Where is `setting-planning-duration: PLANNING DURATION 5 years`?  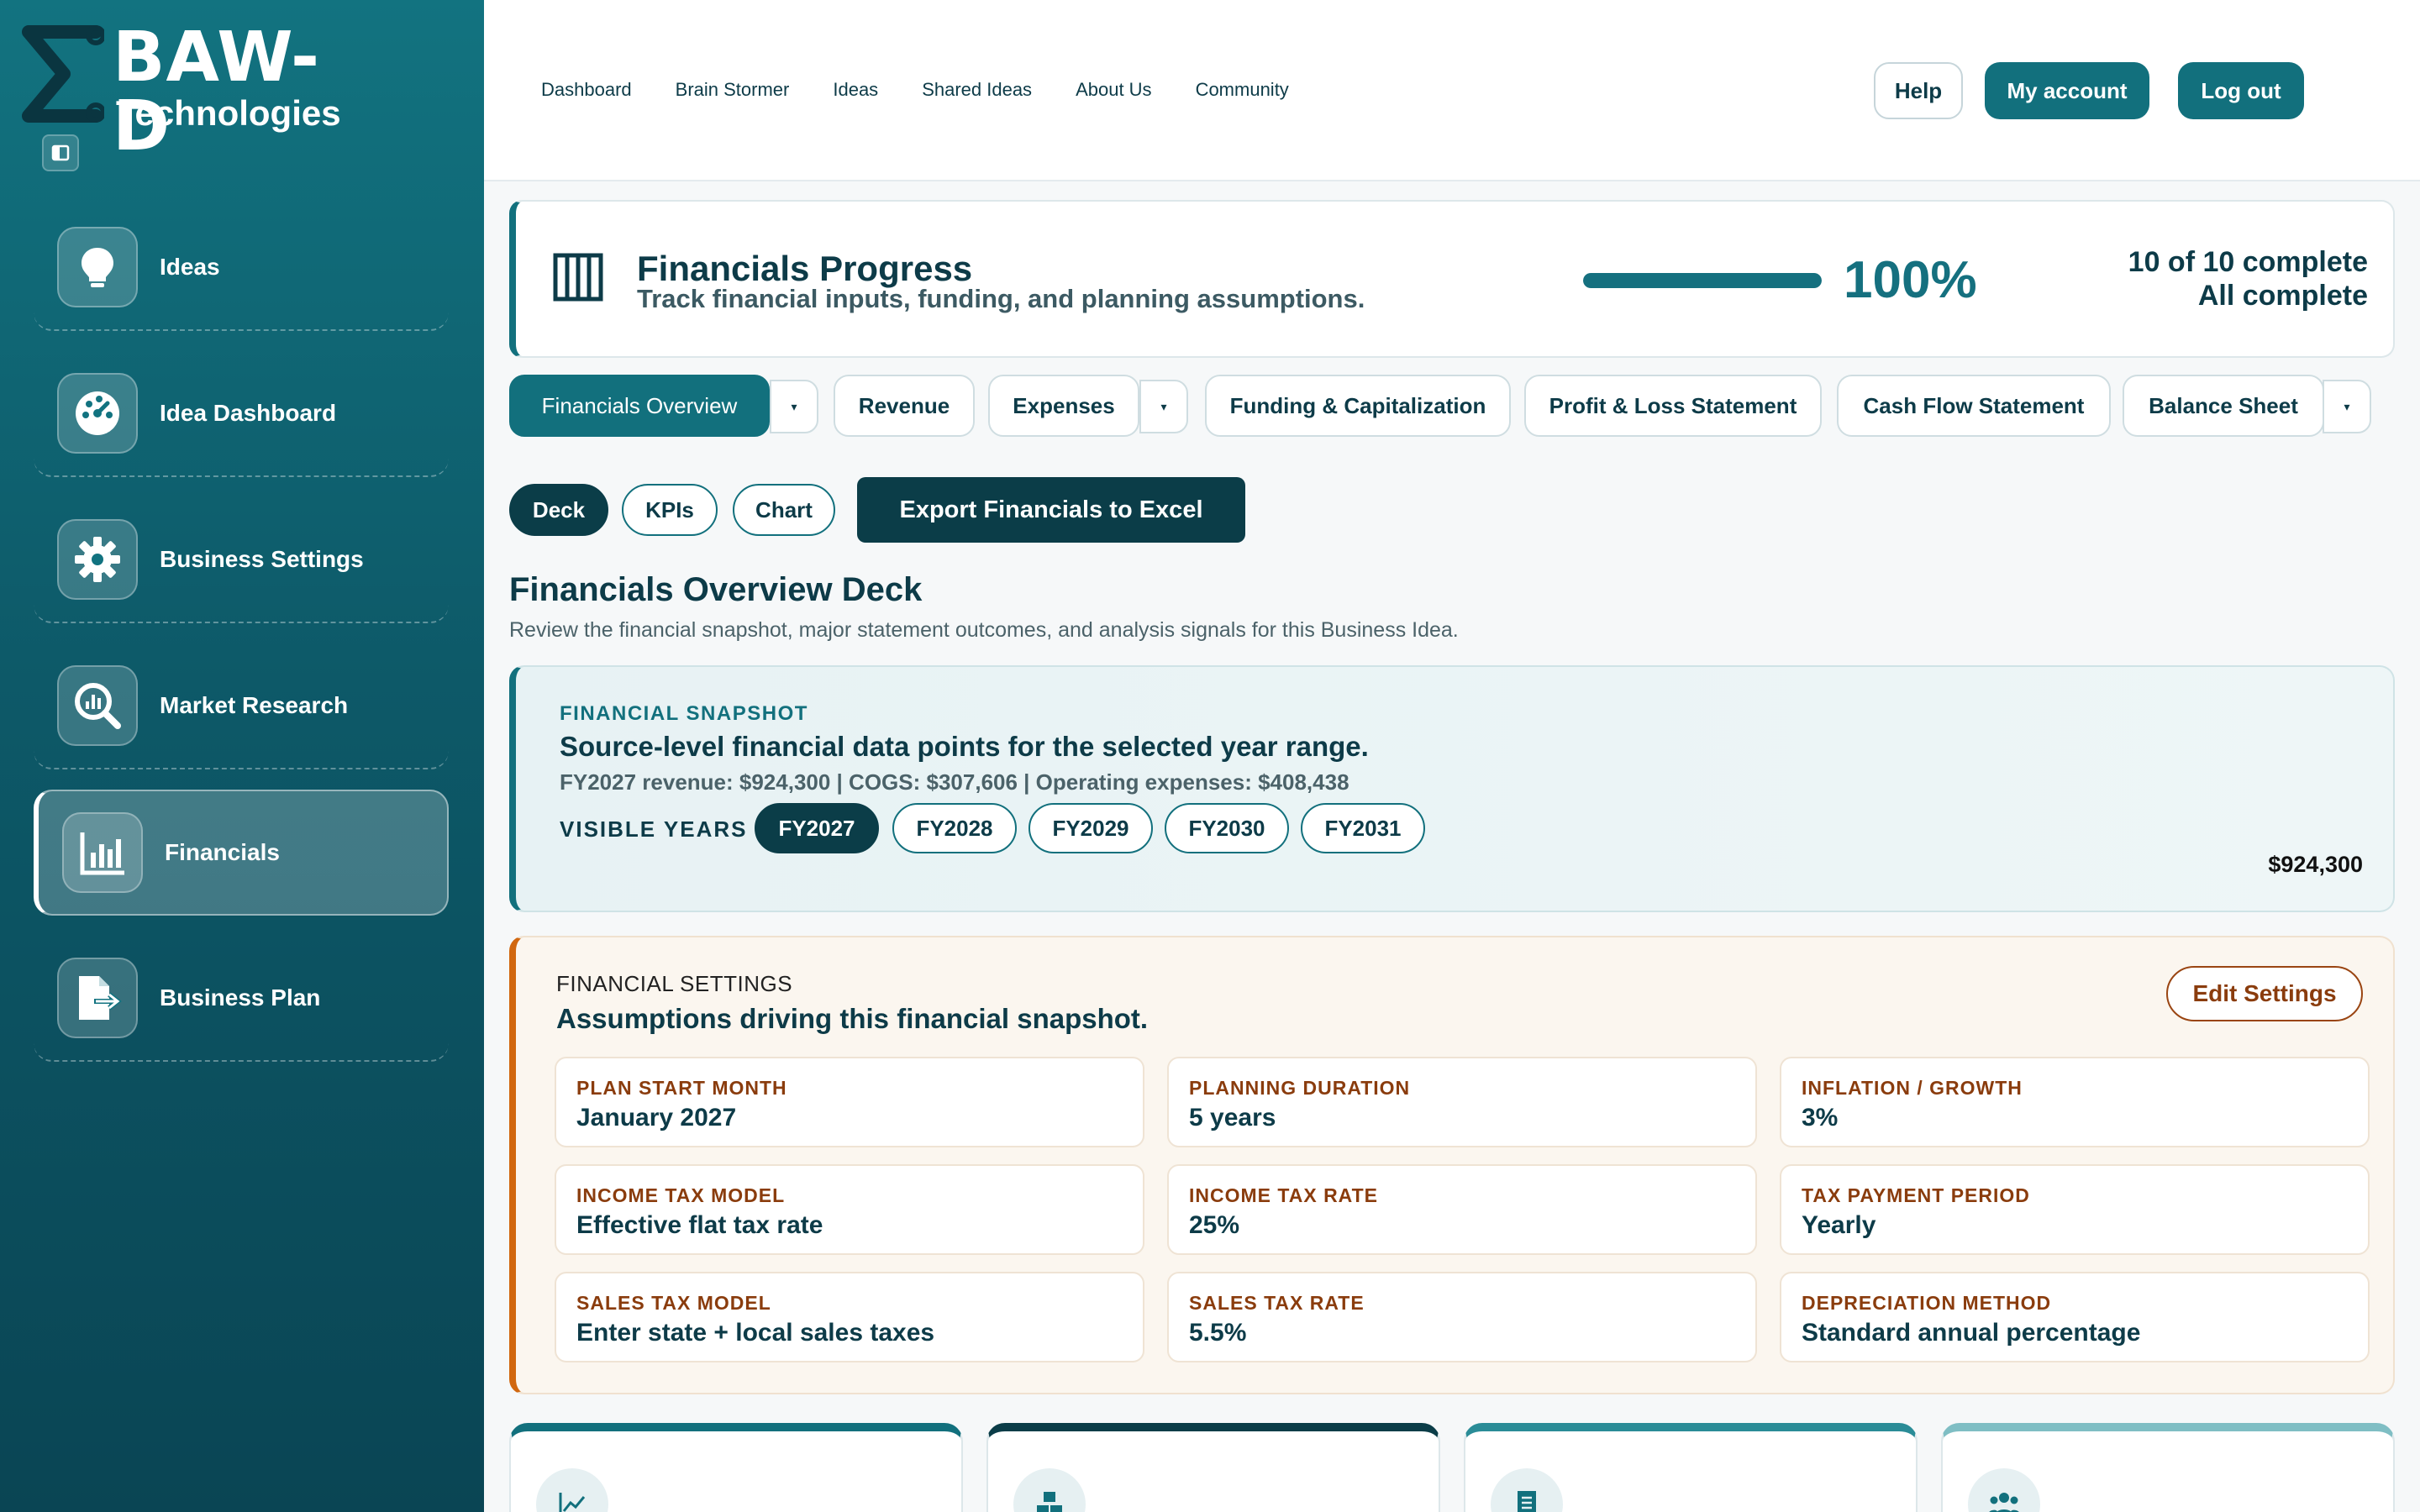 setting-planning-duration: PLANNING DURATION 5 years is located at coordinates (1462, 1102).